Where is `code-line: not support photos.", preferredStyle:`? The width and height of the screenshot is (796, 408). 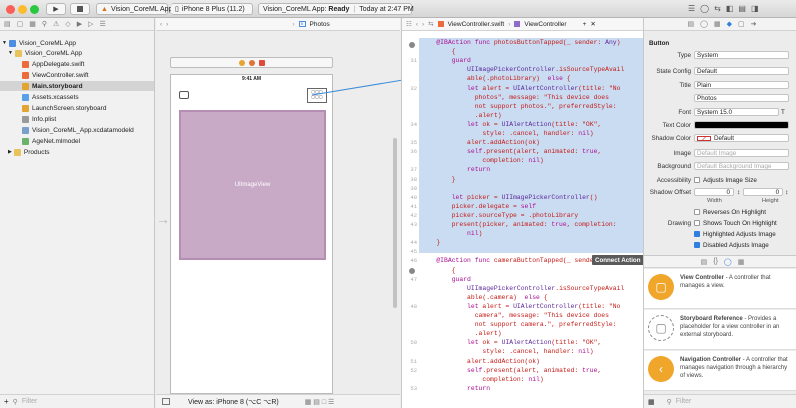 code-line: not support photos.", preferredStyle: is located at coordinates (523, 106).